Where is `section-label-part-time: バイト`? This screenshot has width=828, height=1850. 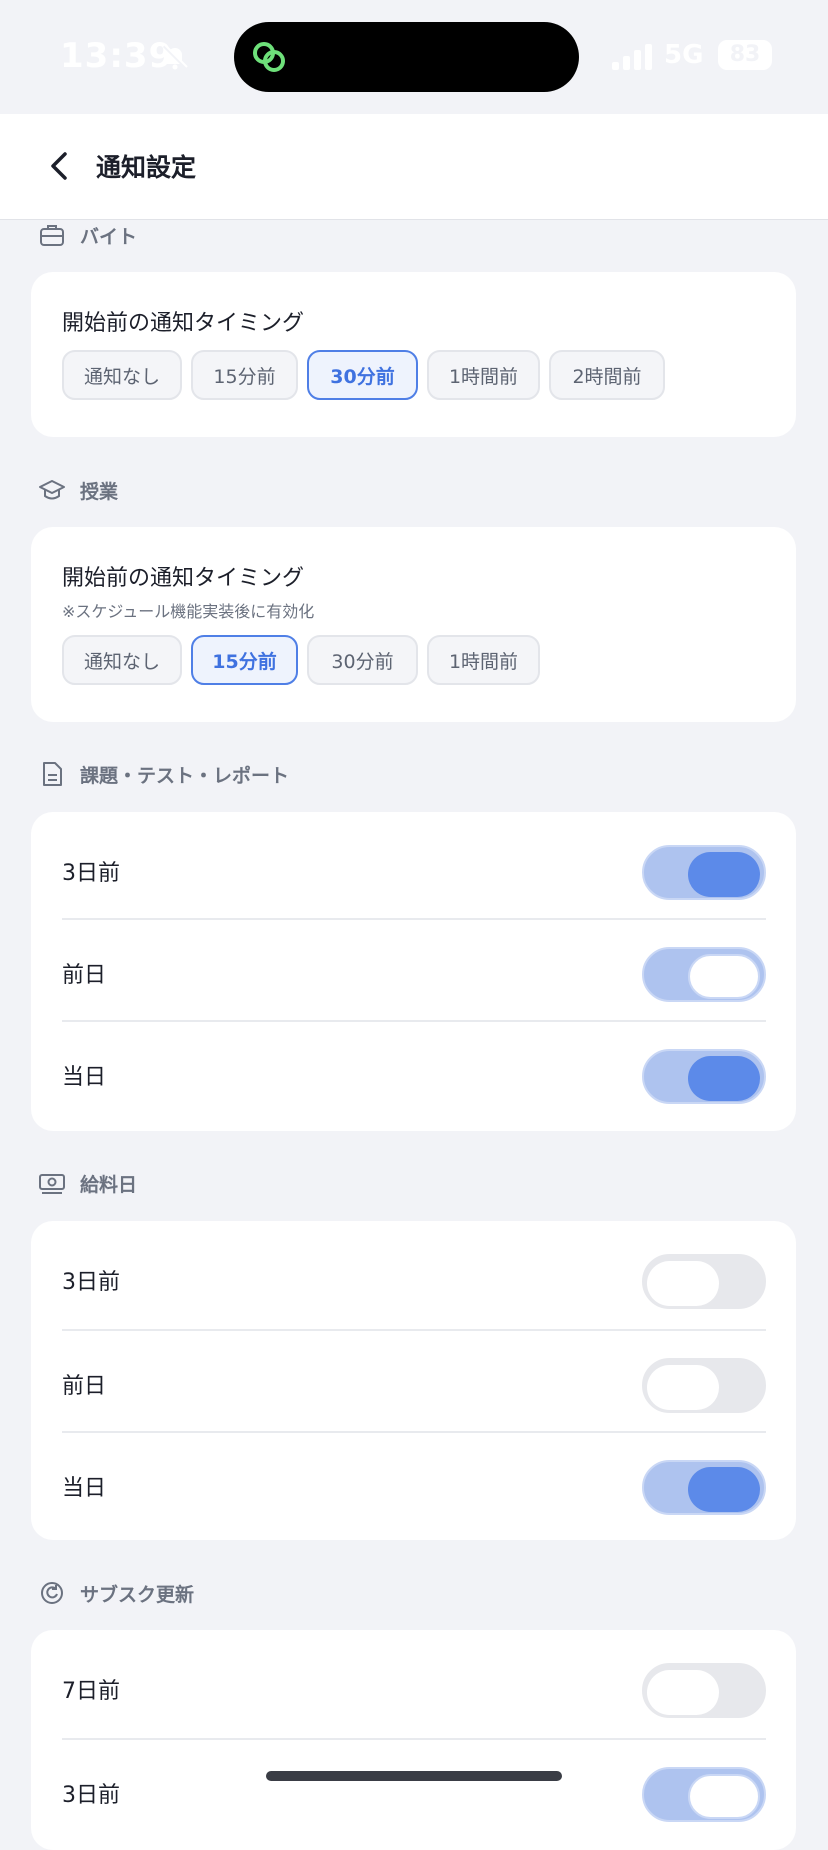
section-label-part-time: バイト is located at coordinates (87, 235).